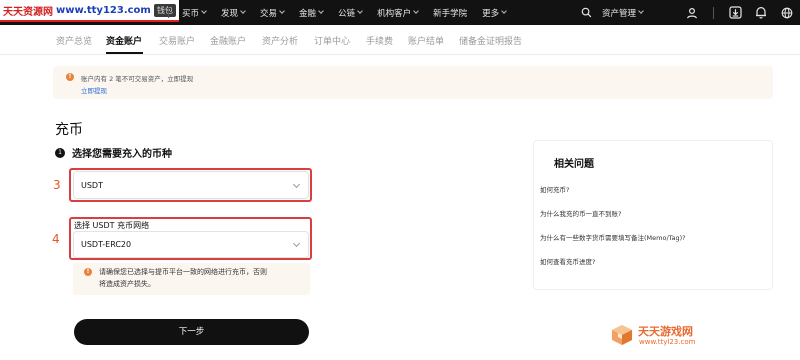 Image resolution: width=800 pixels, height=360 pixels. I want to click on next-step-button: 下一步, so click(191, 332).